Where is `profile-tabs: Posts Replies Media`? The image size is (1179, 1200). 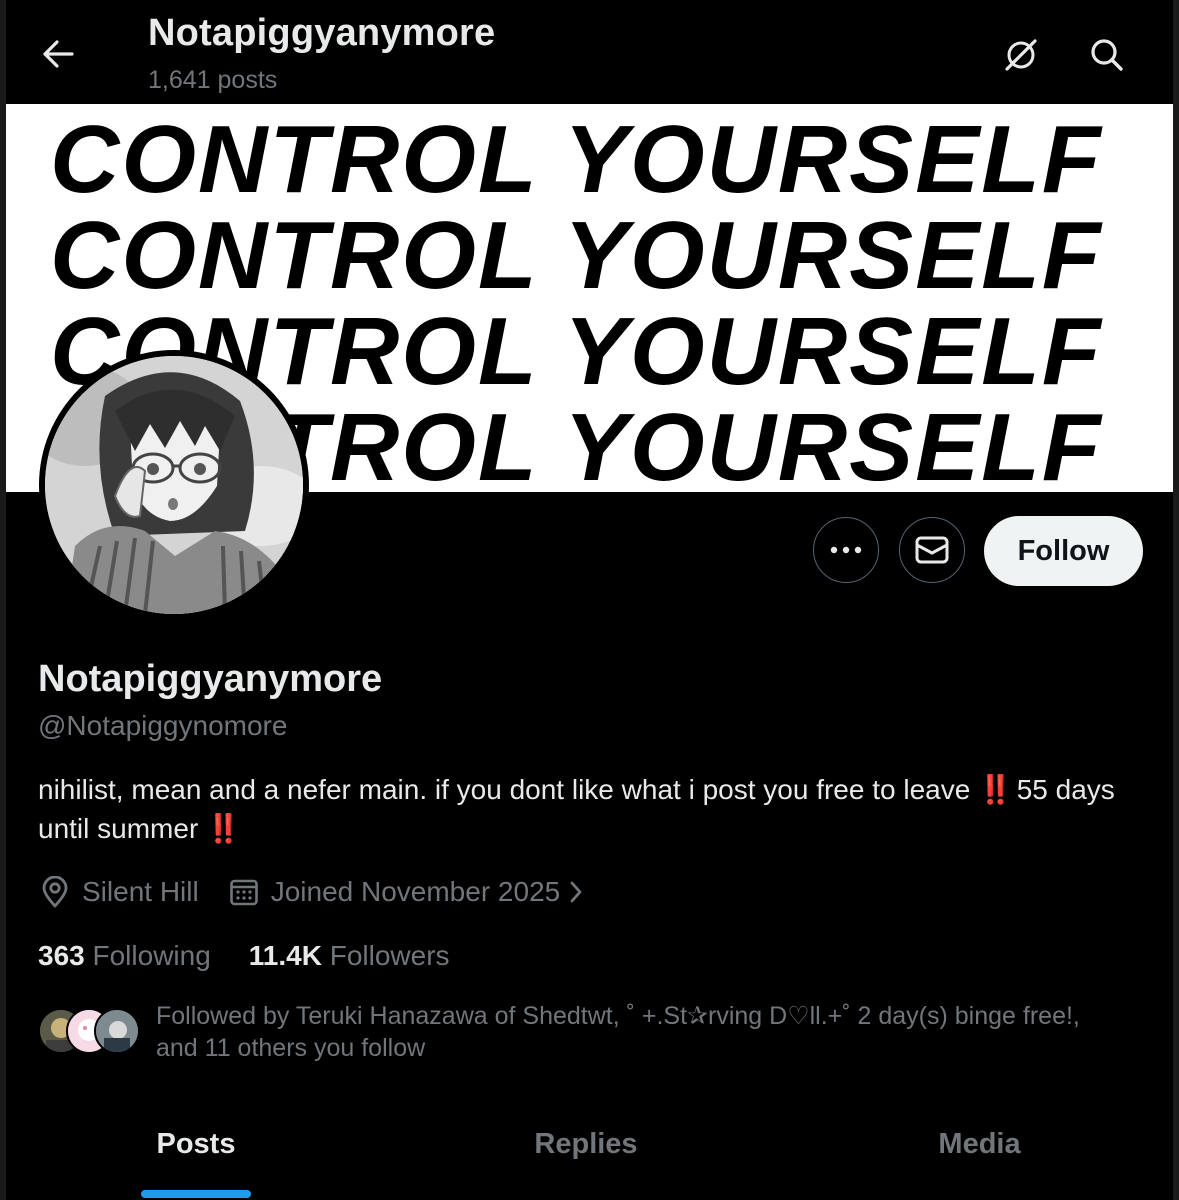
profile-tabs: Posts Replies Media is located at coordinates (589, 1150).